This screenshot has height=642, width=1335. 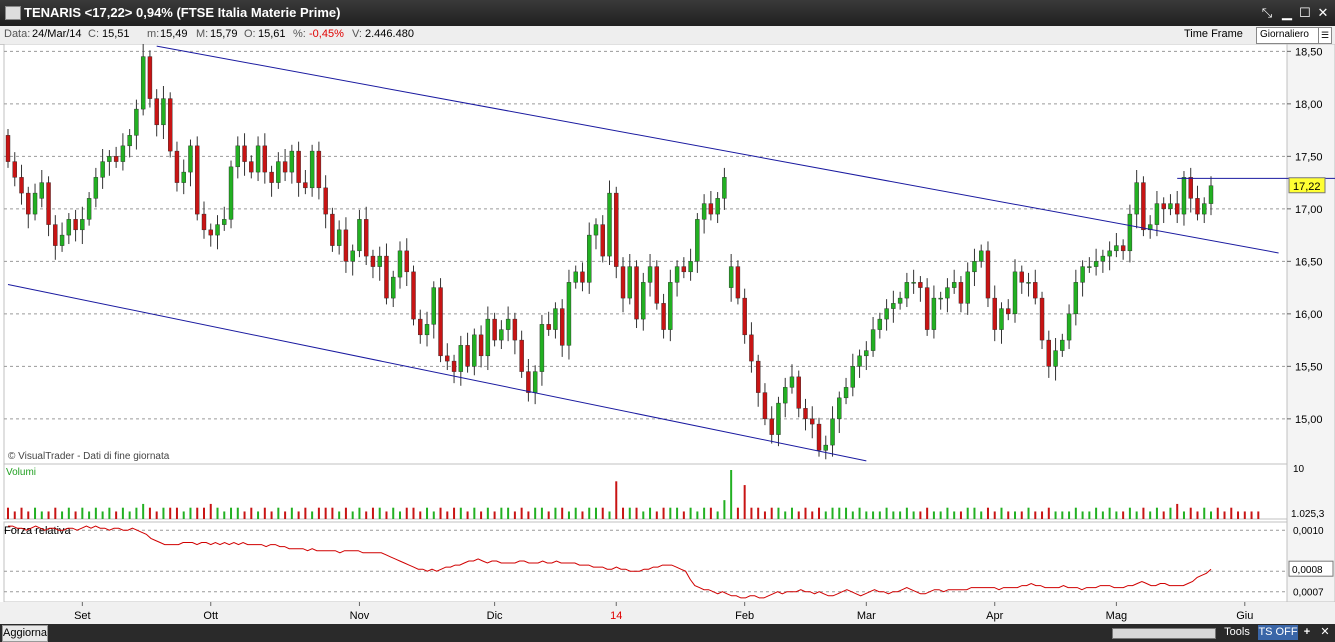 I want to click on add-icon: +, so click(x=1307, y=632).